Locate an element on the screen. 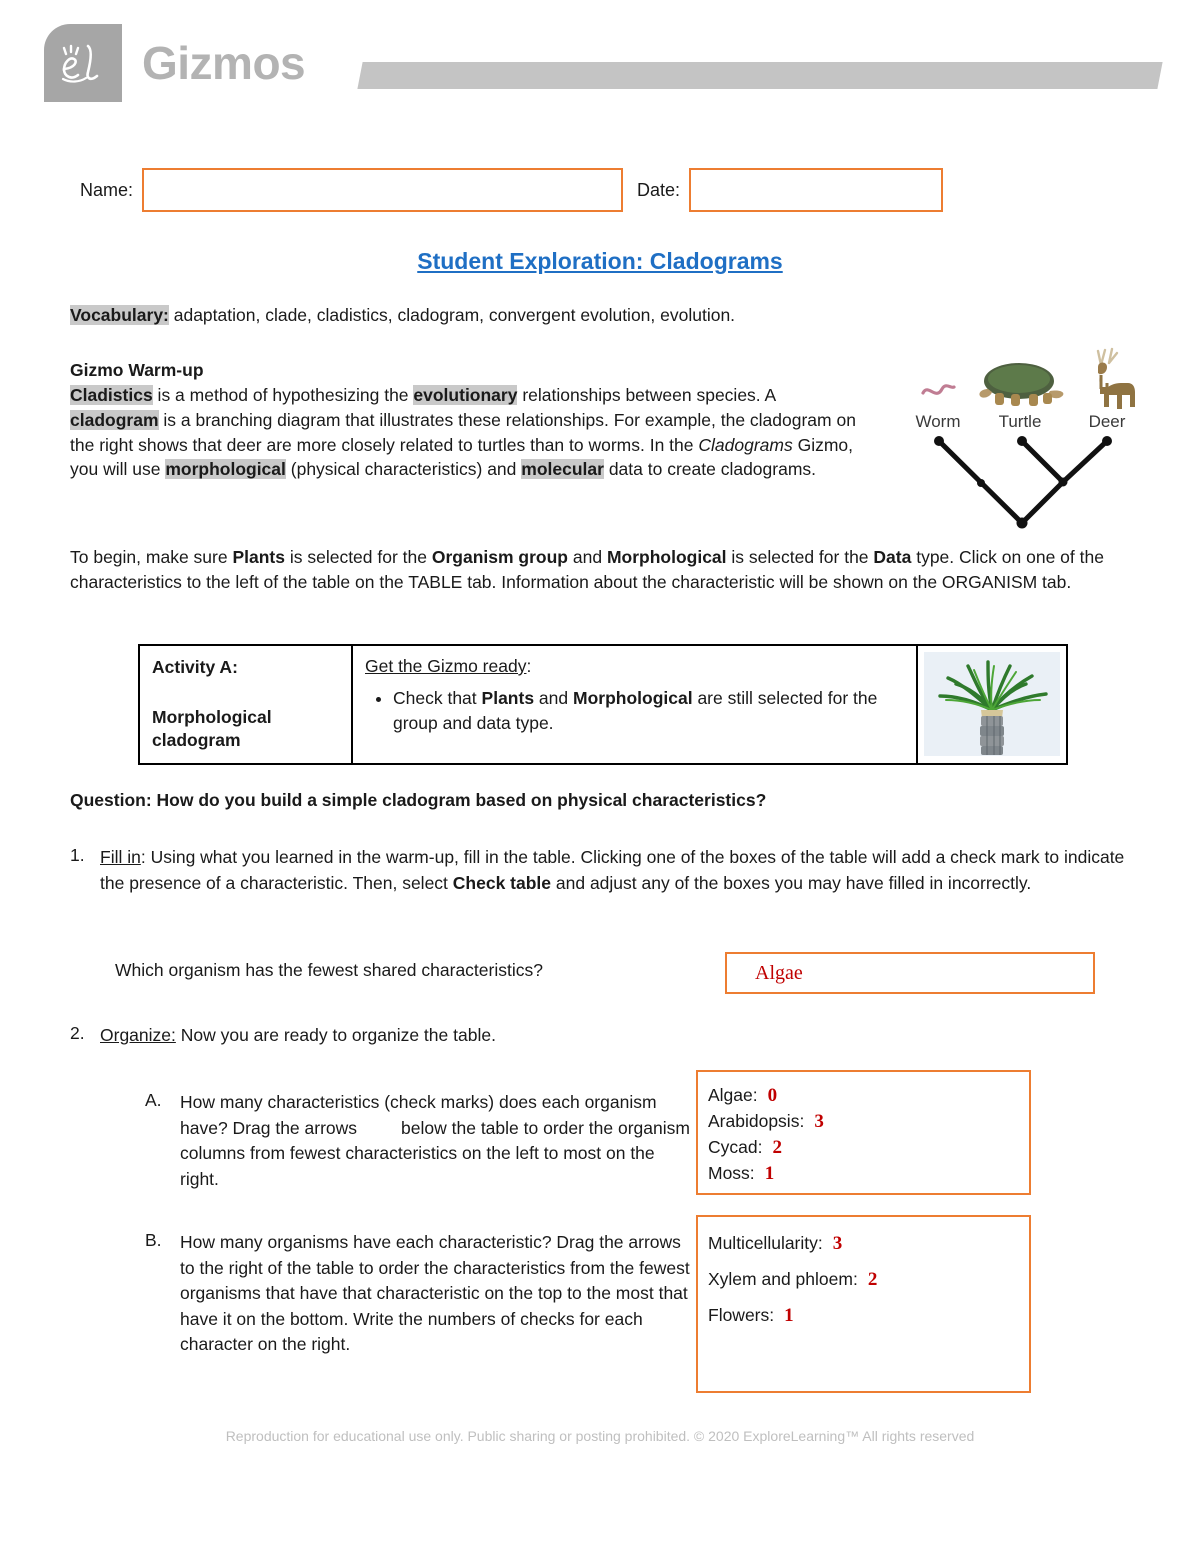  answer-row: Moss: 1 is located at coordinates (868, 1174).